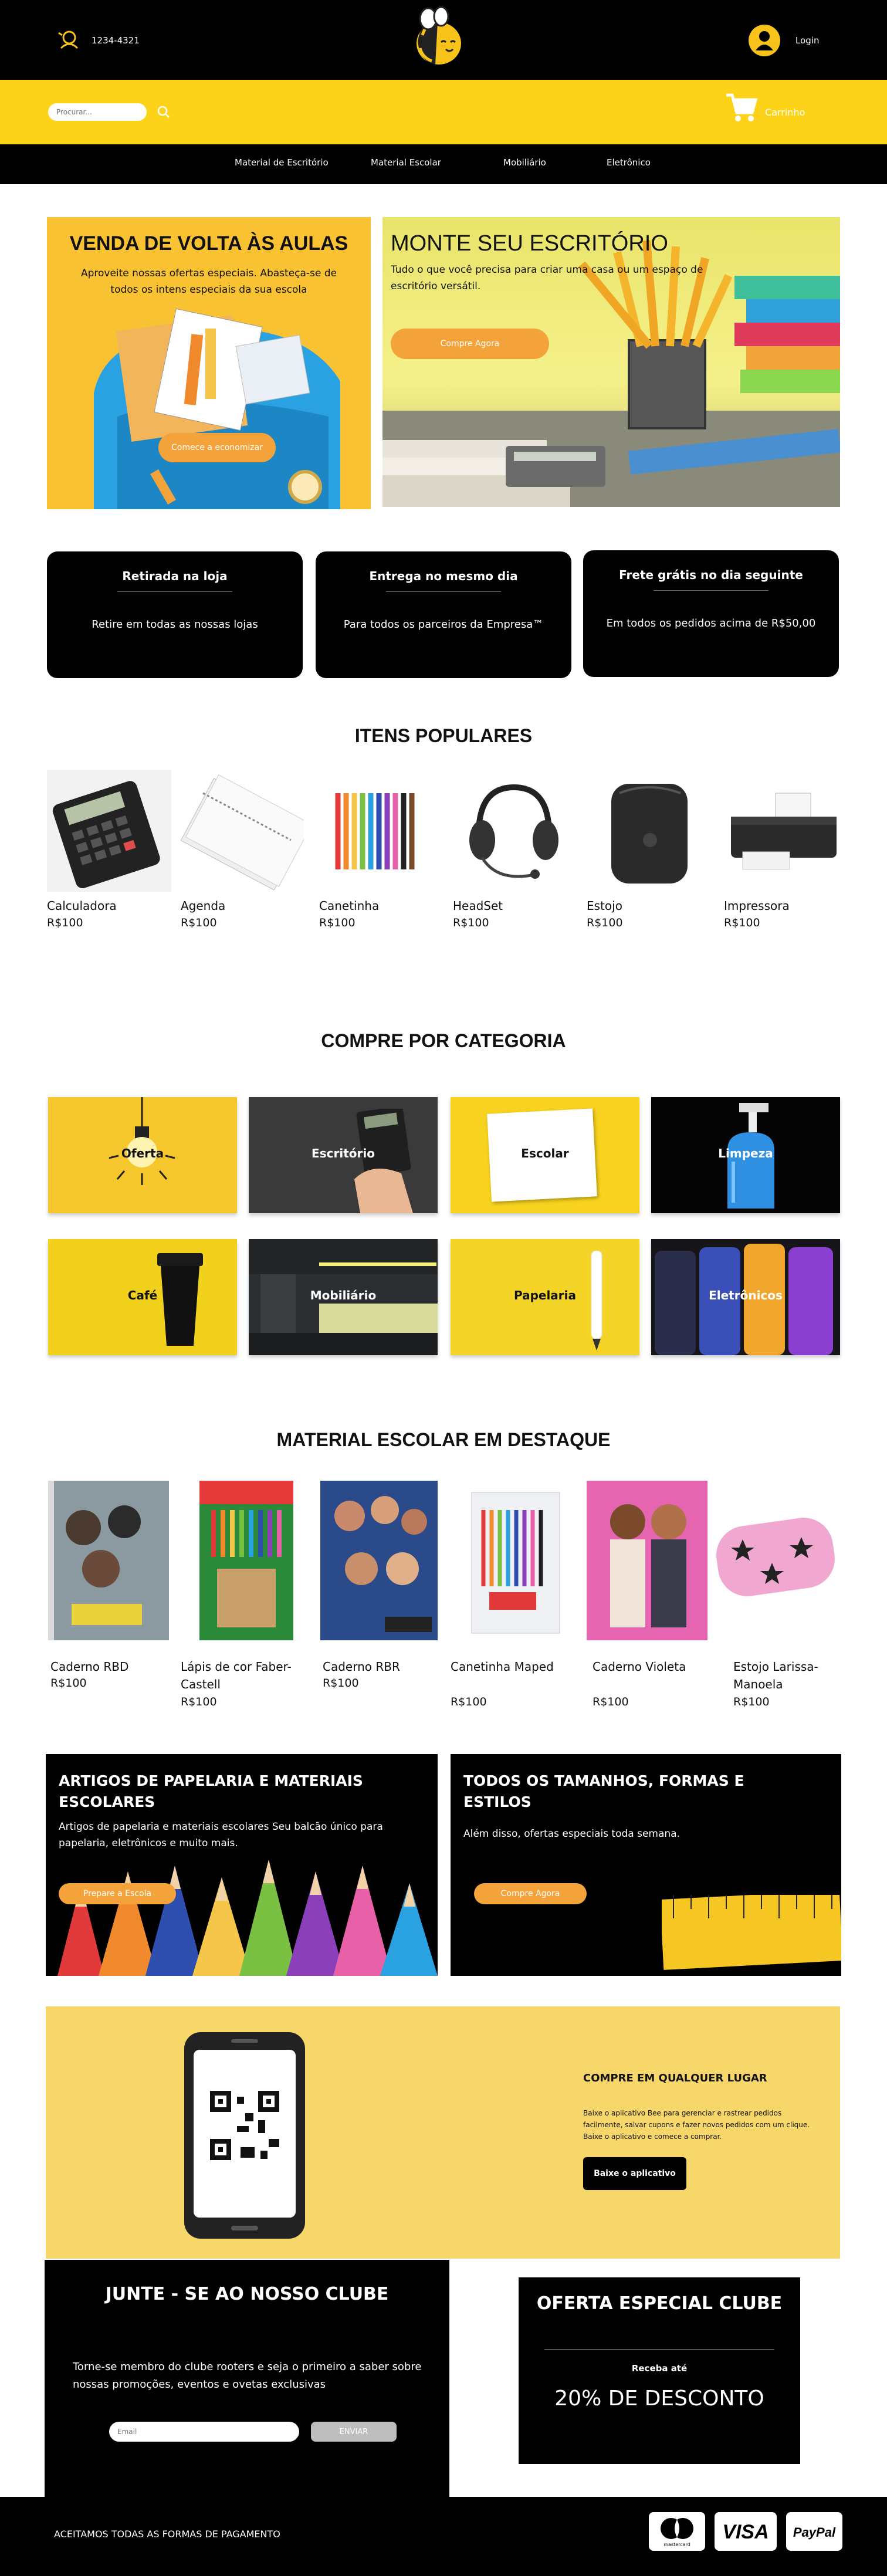  I want to click on product-image-canetinha-maped, so click(514, 1560).